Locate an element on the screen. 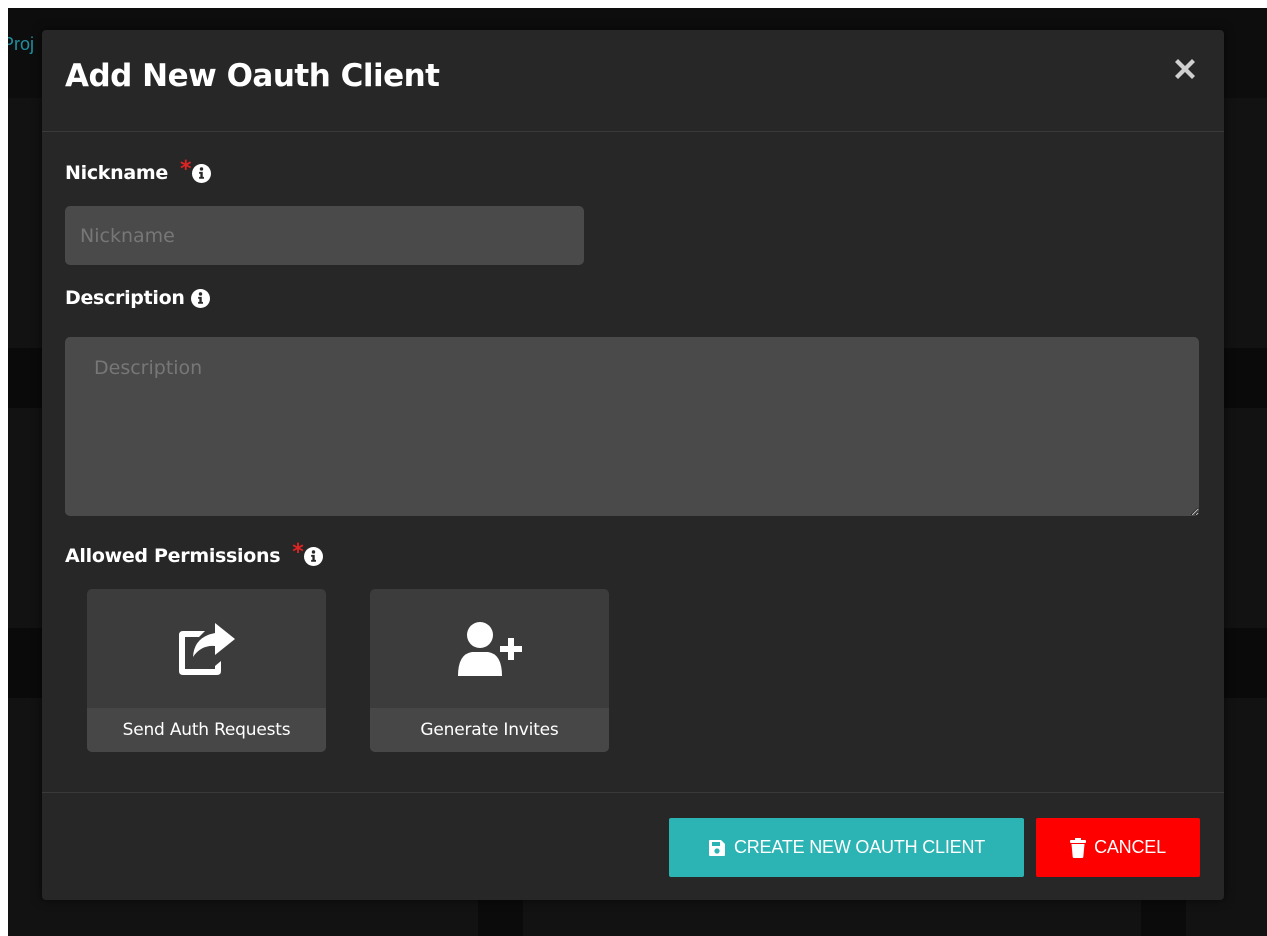 This screenshot has width=1267, height=936. nickname-label: Nickname * is located at coordinates (138, 170).